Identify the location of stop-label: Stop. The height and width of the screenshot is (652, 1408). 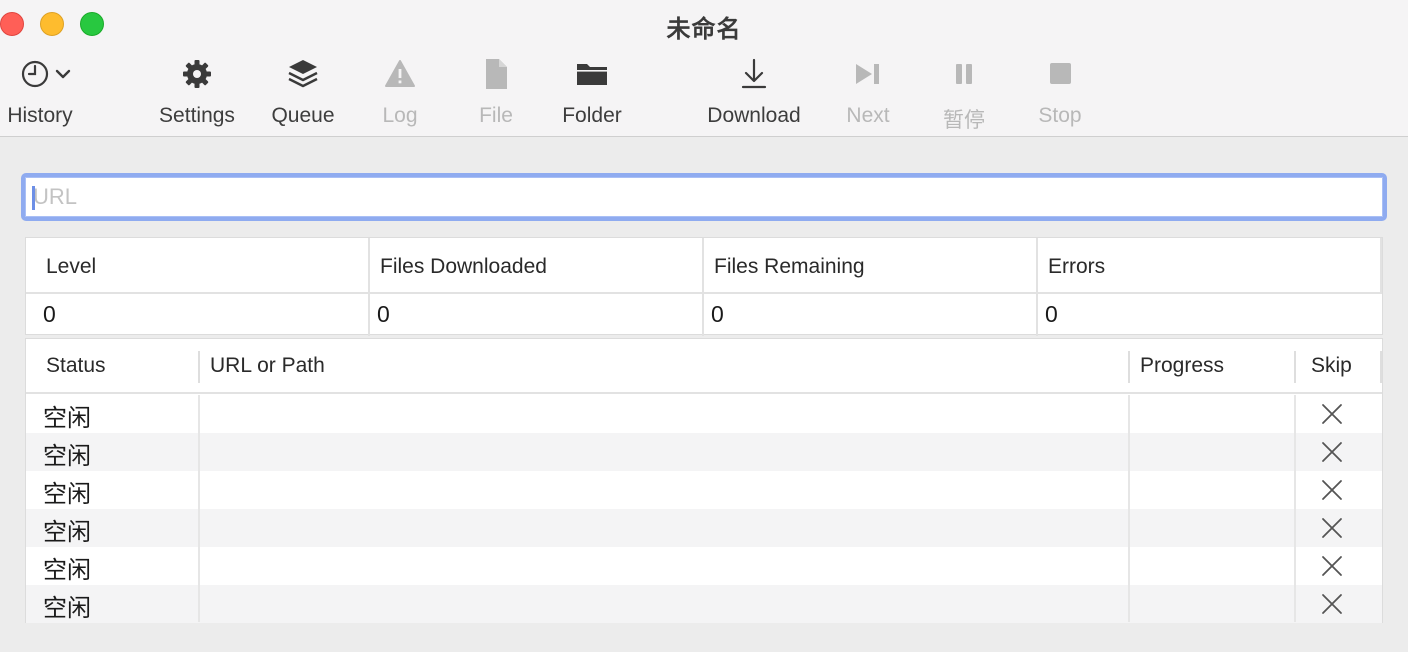
(1060, 115).